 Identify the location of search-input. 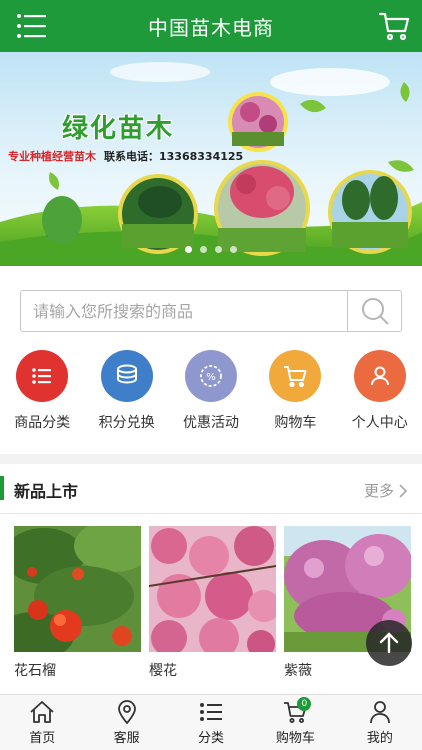
(184, 311).